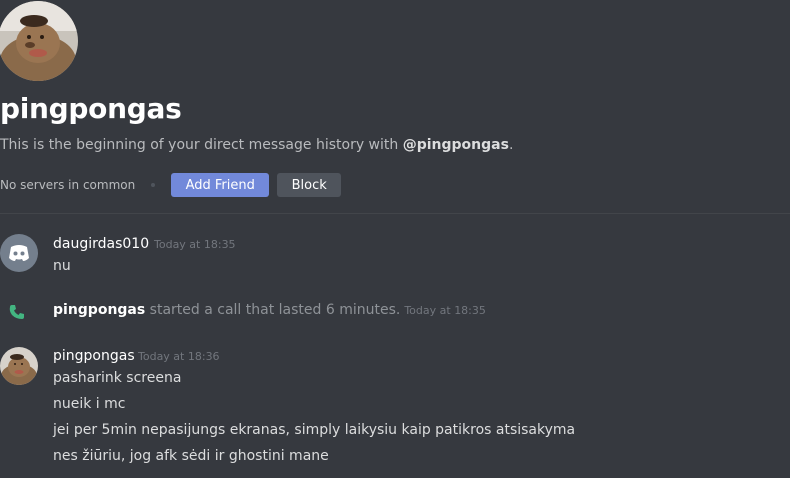 This screenshot has width=790, height=478. I want to click on message-author: daugirdas010, so click(101, 244).